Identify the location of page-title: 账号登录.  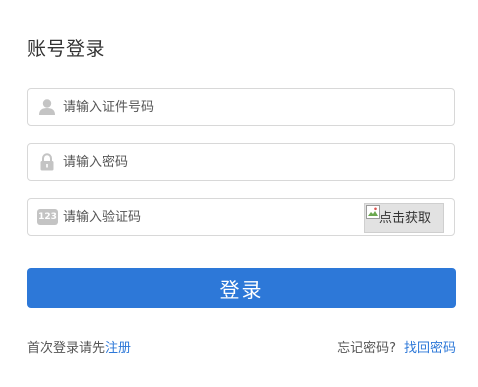
(66, 49).